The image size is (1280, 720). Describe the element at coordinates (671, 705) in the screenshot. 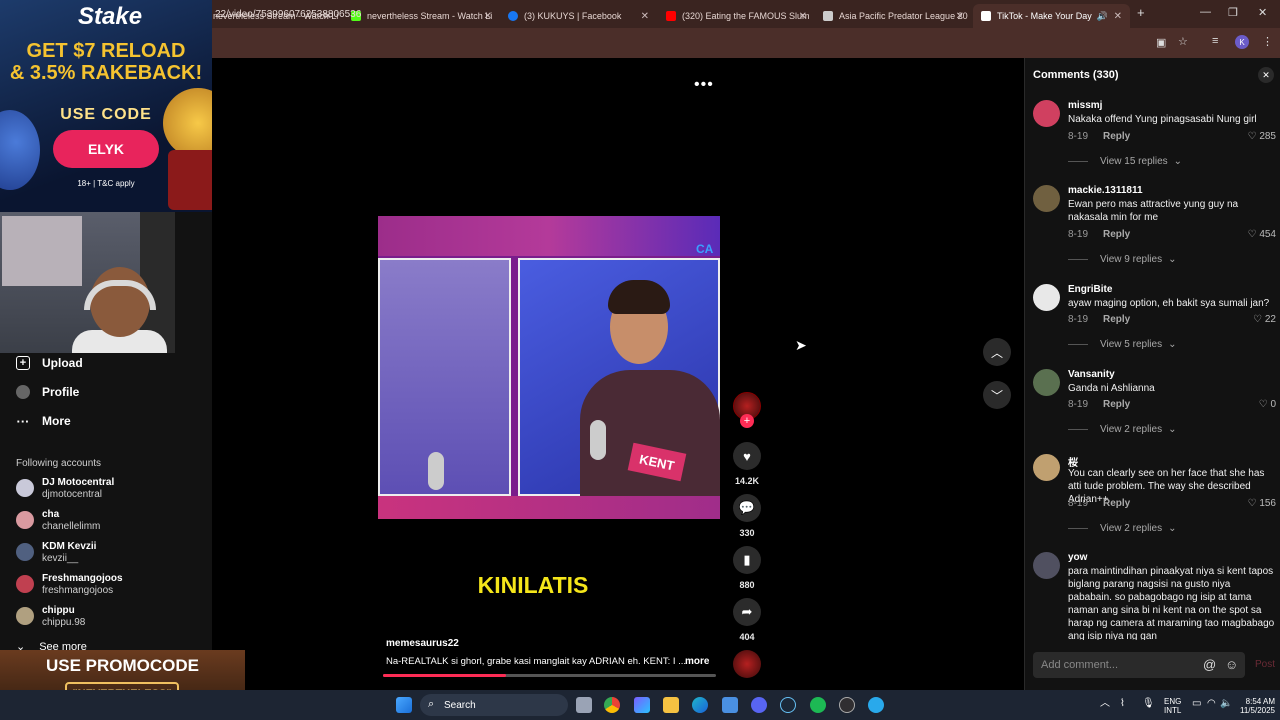

I see `file-explorer-icon` at that location.